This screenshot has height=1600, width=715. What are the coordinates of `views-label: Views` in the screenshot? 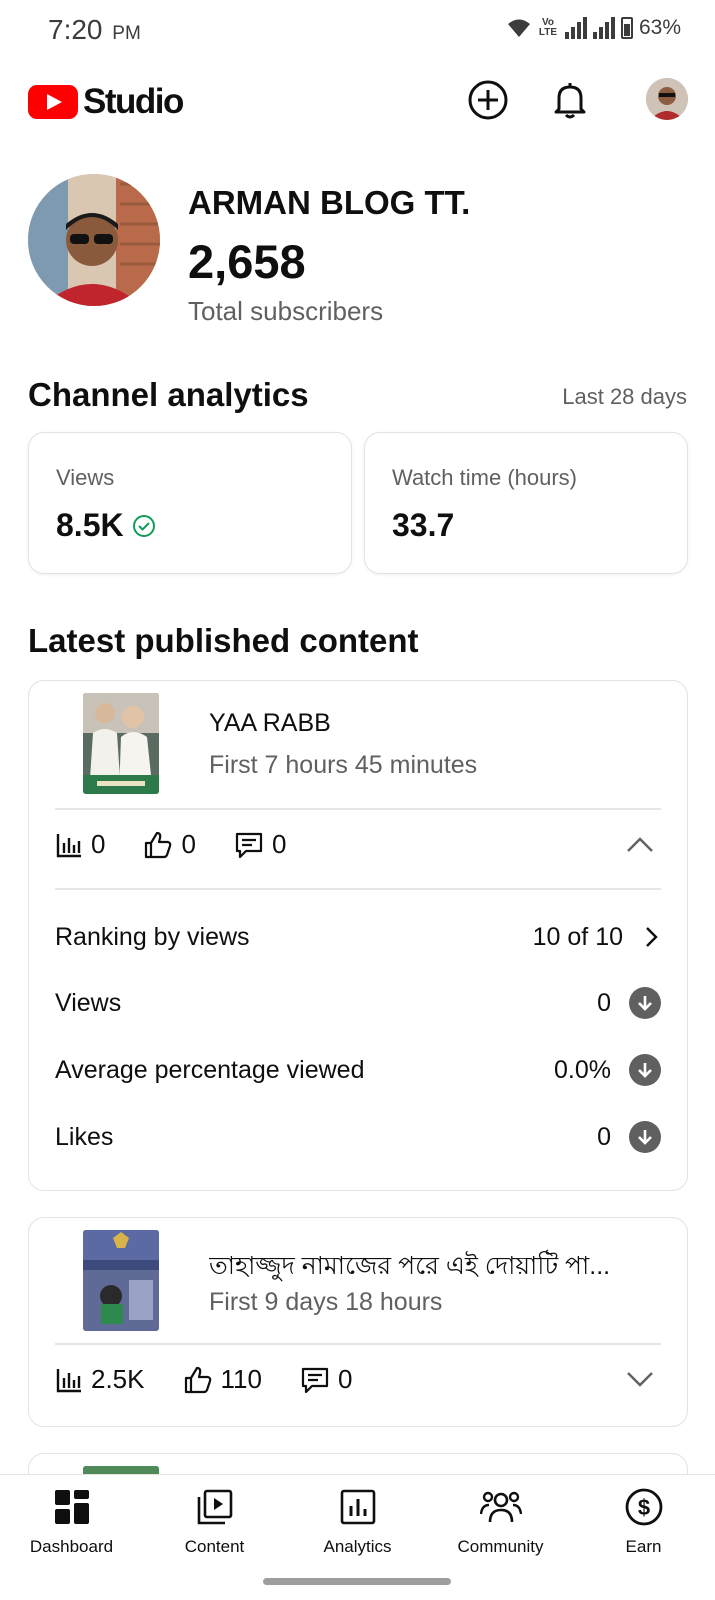 It's located at (85, 477).